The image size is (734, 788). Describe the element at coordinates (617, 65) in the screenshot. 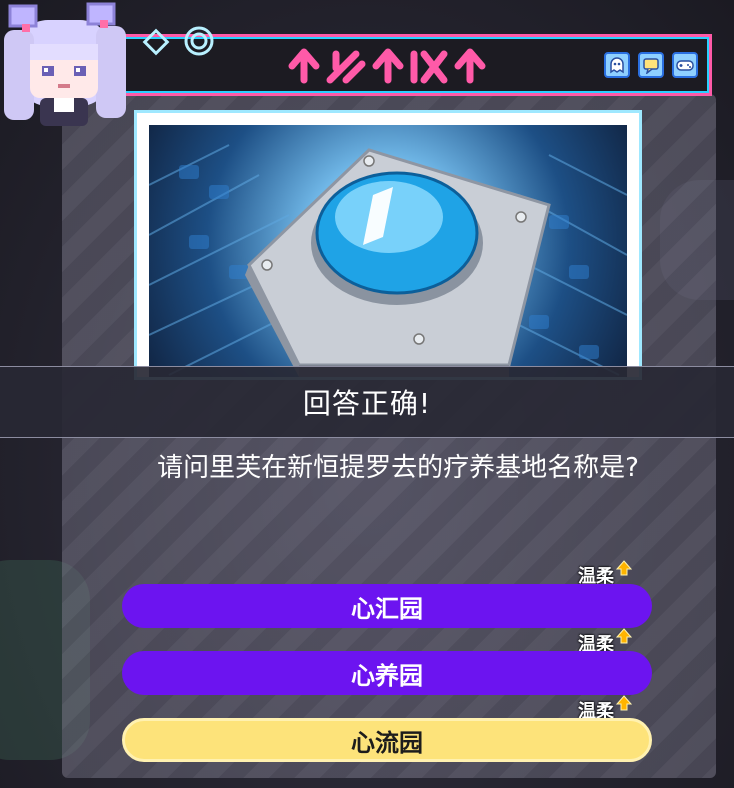

I see `ghost-icon` at that location.